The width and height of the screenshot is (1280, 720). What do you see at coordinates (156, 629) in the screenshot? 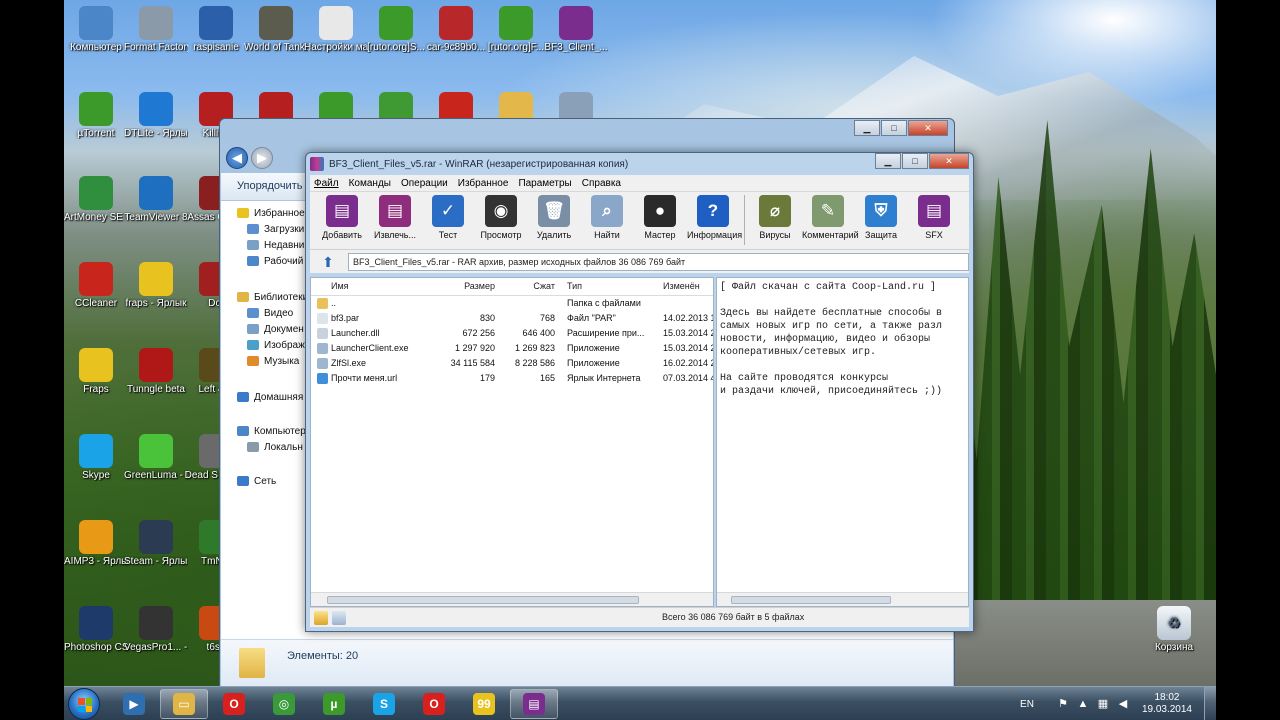
I see `desktop-icon: VegasPro1... - Ярлык` at bounding box center [156, 629].